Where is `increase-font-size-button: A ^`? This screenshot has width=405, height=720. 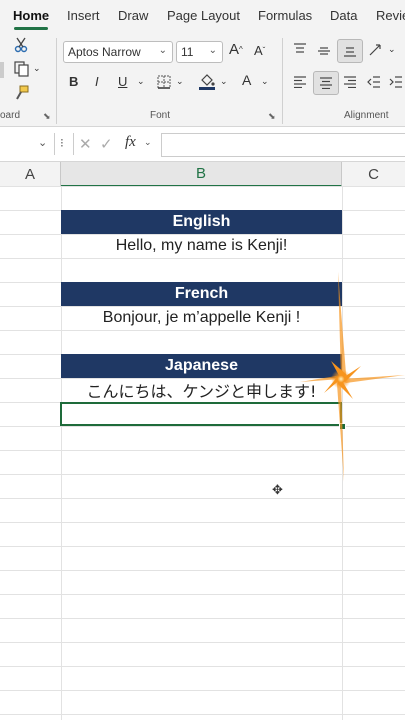 increase-font-size-button: A ^ is located at coordinates (236, 49).